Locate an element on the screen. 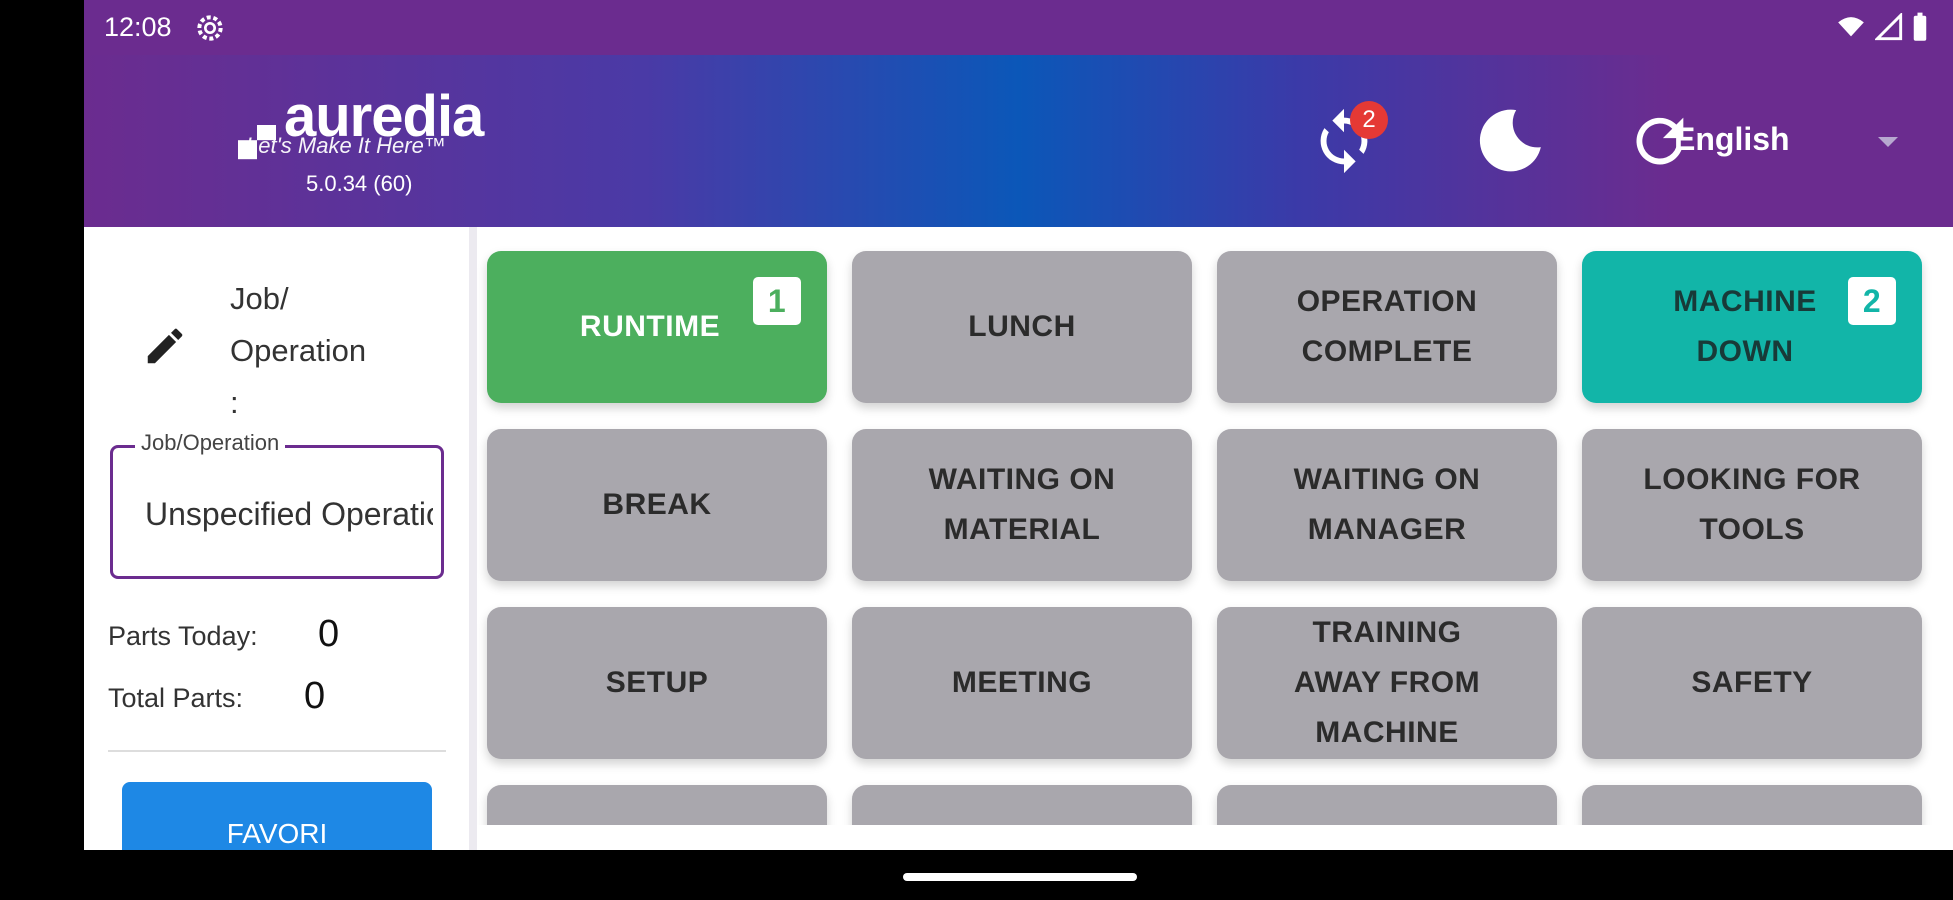 The width and height of the screenshot is (1953, 900). status-tile-waiting-on-material: WAITING ON MATERIAL is located at coordinates (1022, 505).